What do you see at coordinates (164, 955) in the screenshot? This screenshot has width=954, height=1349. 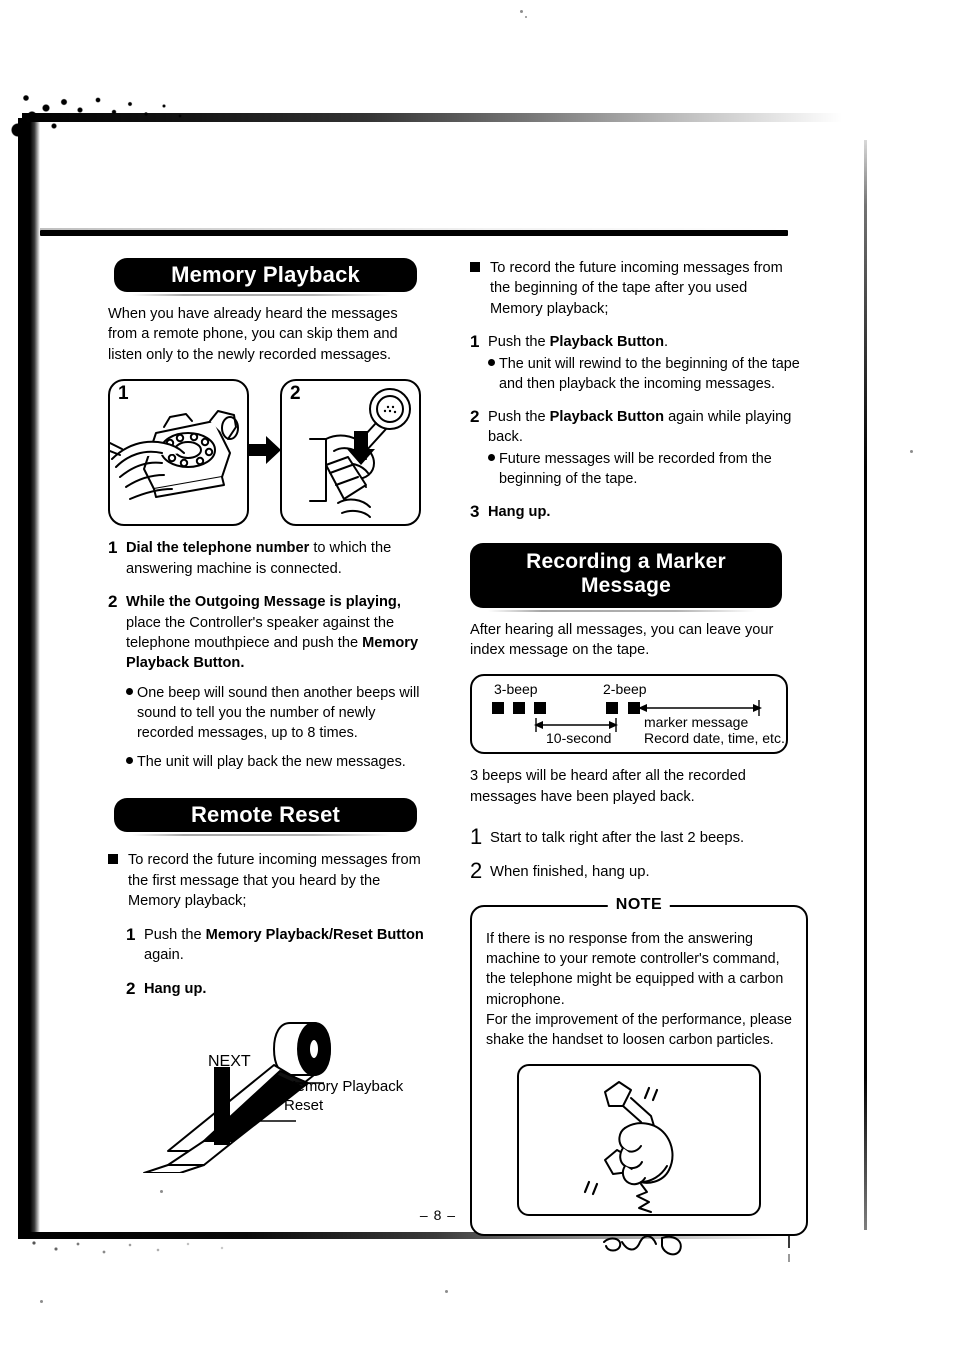 I see `rr1-rest: again.` at bounding box center [164, 955].